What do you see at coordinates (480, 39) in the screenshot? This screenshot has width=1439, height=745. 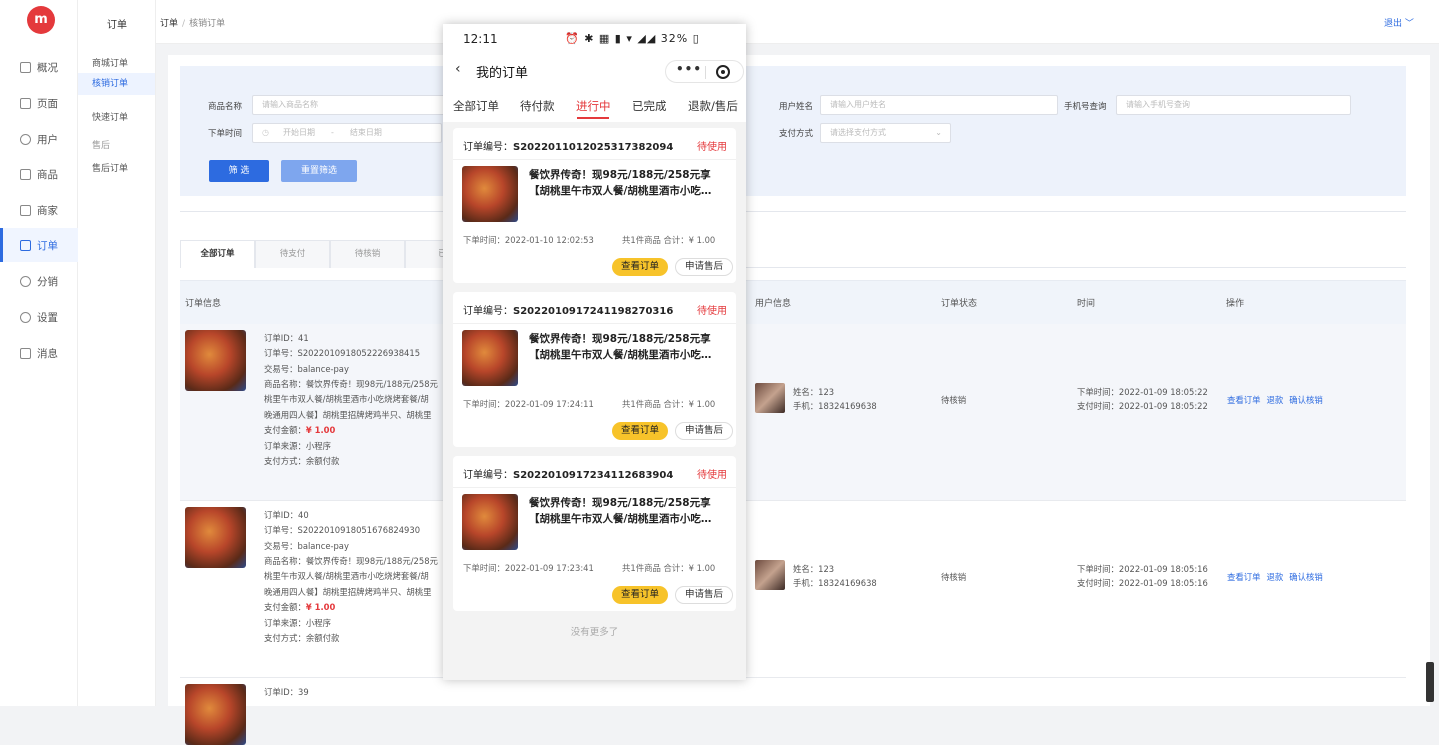 I see `status-time: 12:11` at bounding box center [480, 39].